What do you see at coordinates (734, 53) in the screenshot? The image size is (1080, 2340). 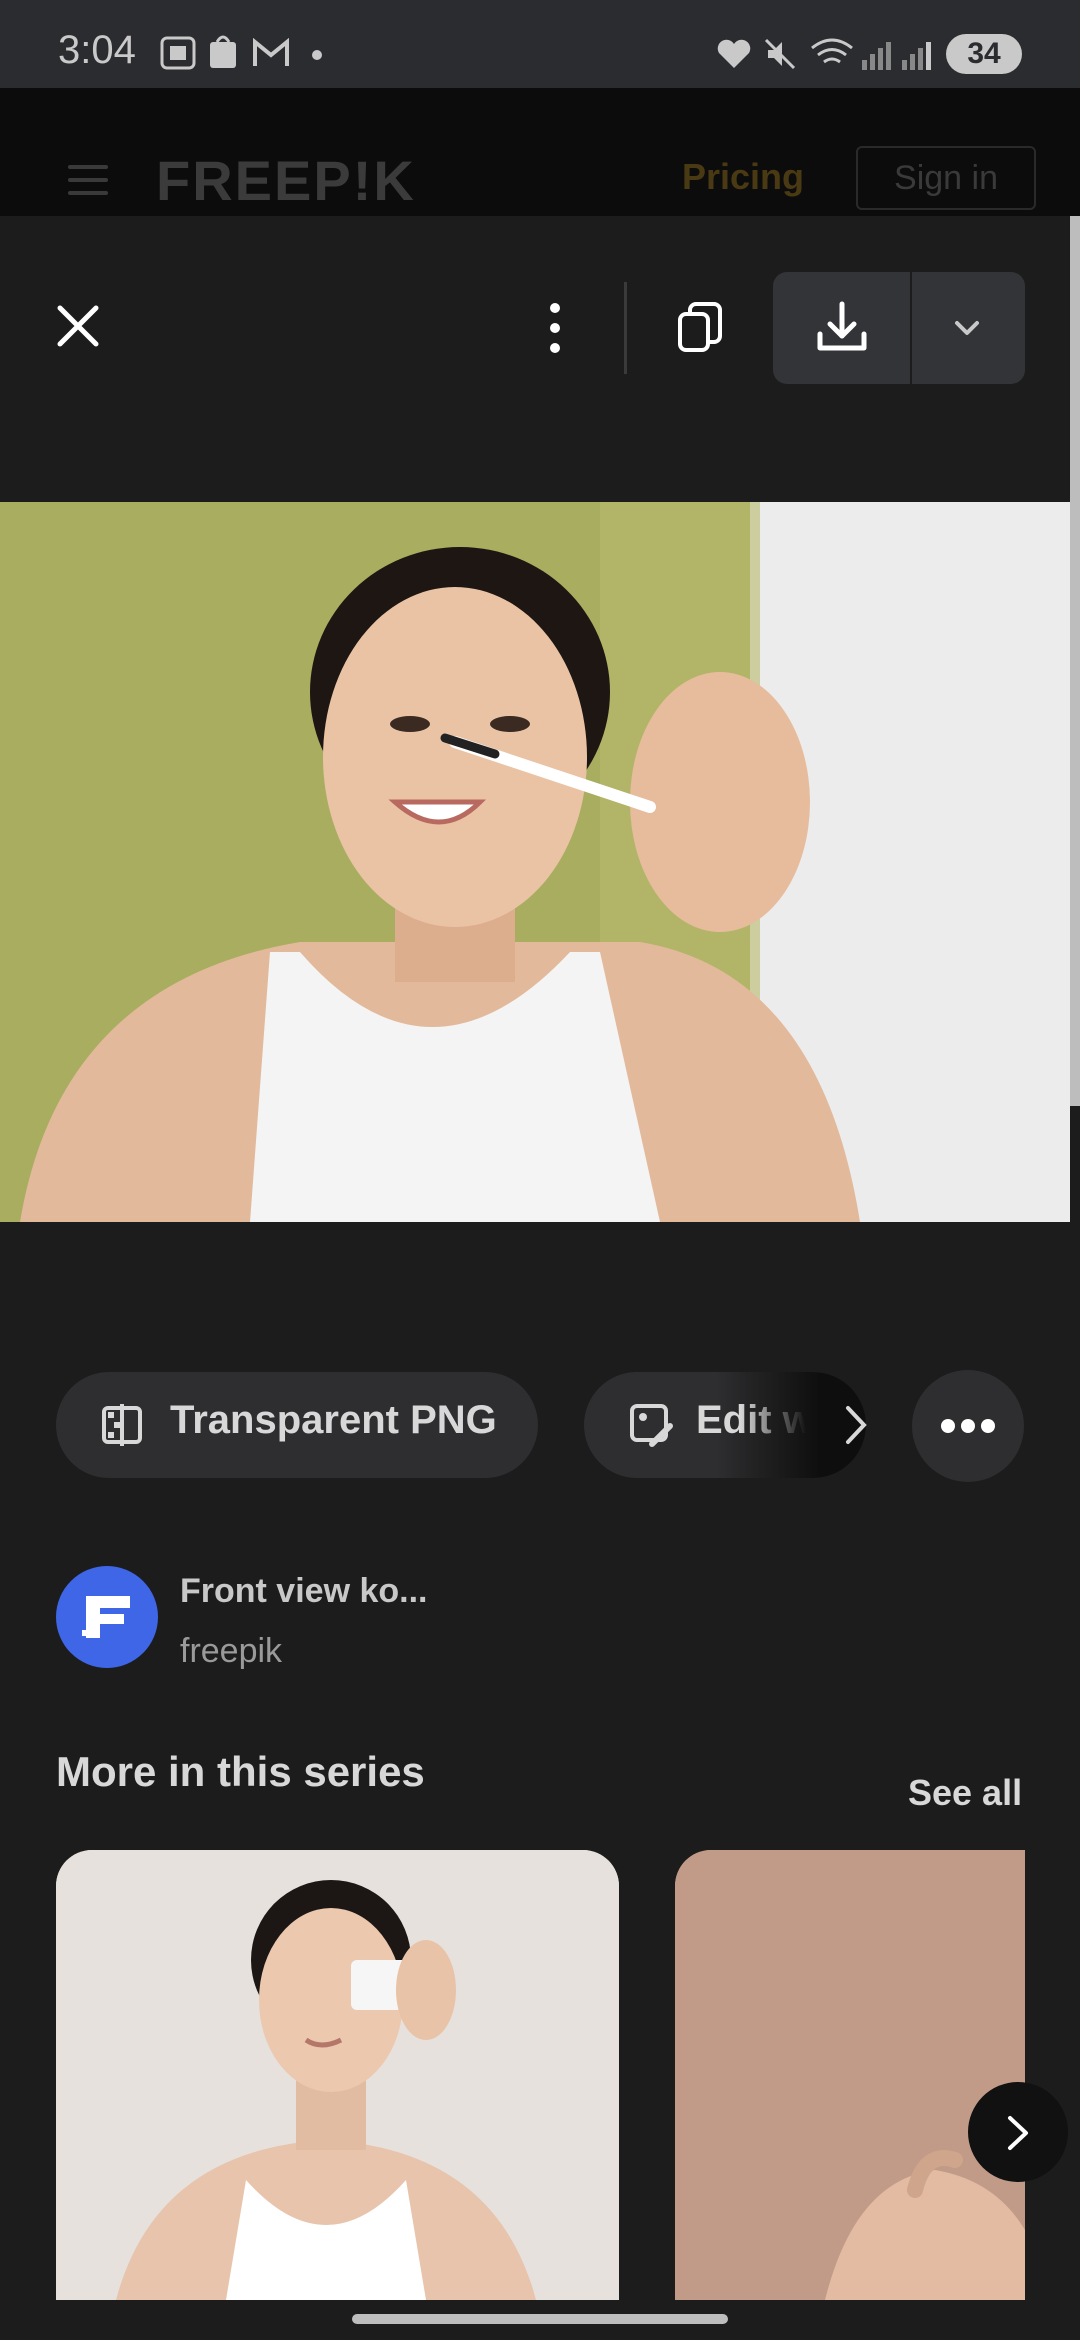 I see `heart-icon` at bounding box center [734, 53].